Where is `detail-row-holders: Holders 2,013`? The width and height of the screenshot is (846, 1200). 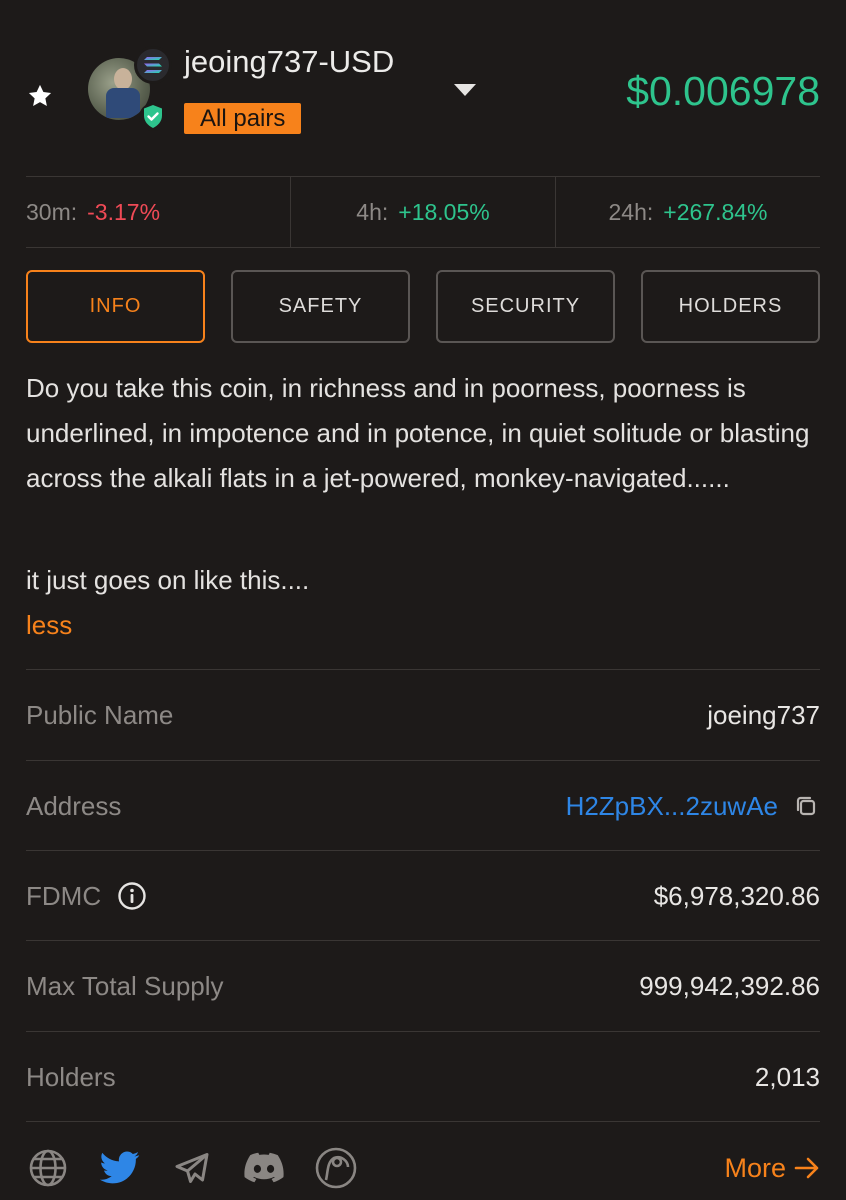 detail-row-holders: Holders 2,013 is located at coordinates (423, 1077).